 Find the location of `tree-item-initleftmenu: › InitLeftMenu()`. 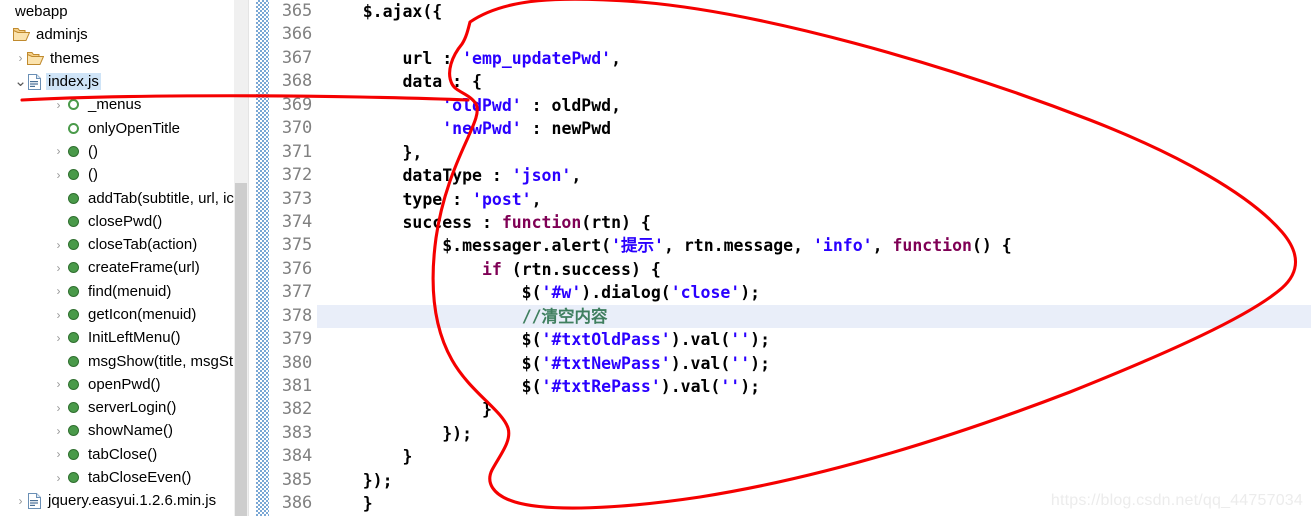

tree-item-initleftmenu: › InitLeftMenu() is located at coordinates (124, 337).